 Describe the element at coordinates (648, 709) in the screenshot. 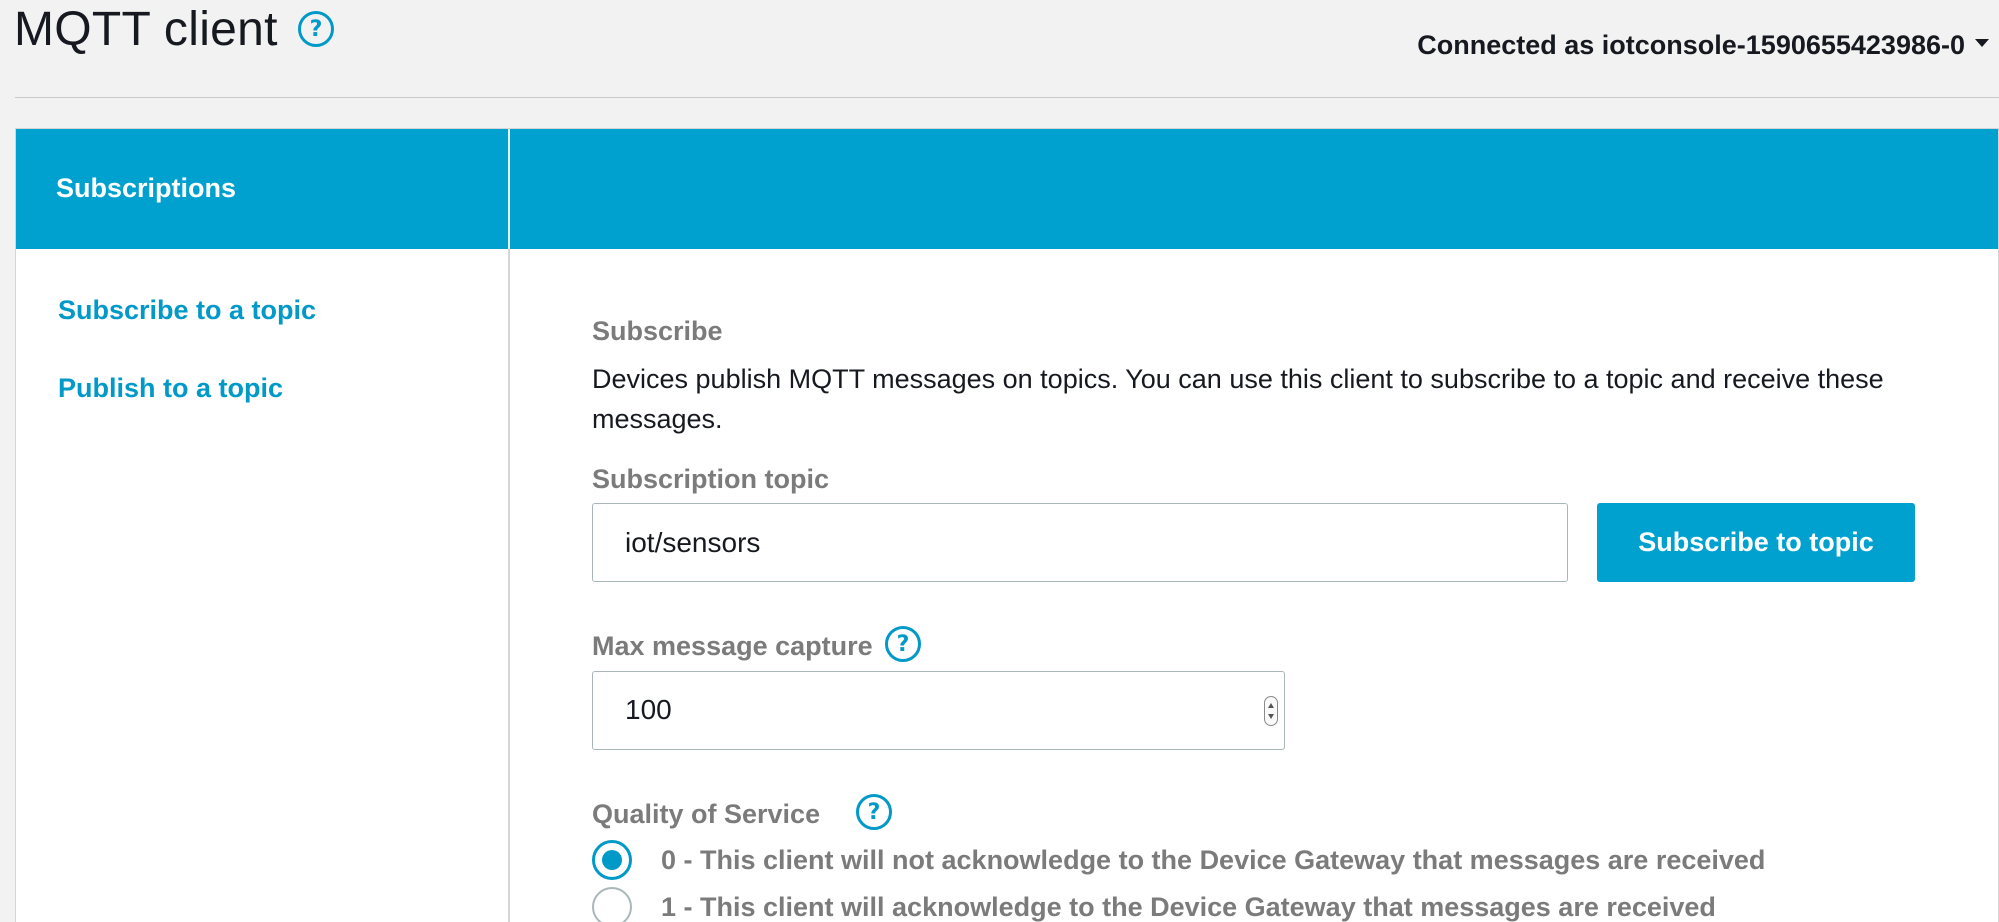

I see `max-capture-value: 100` at that location.